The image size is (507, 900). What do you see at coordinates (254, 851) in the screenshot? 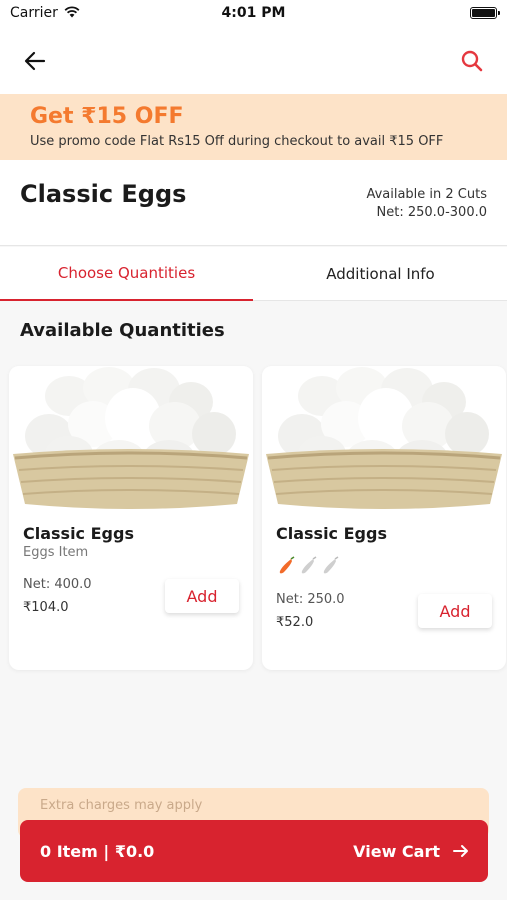
I see `view-cart-bar: 0 Item | ₹0.0 View Cart` at bounding box center [254, 851].